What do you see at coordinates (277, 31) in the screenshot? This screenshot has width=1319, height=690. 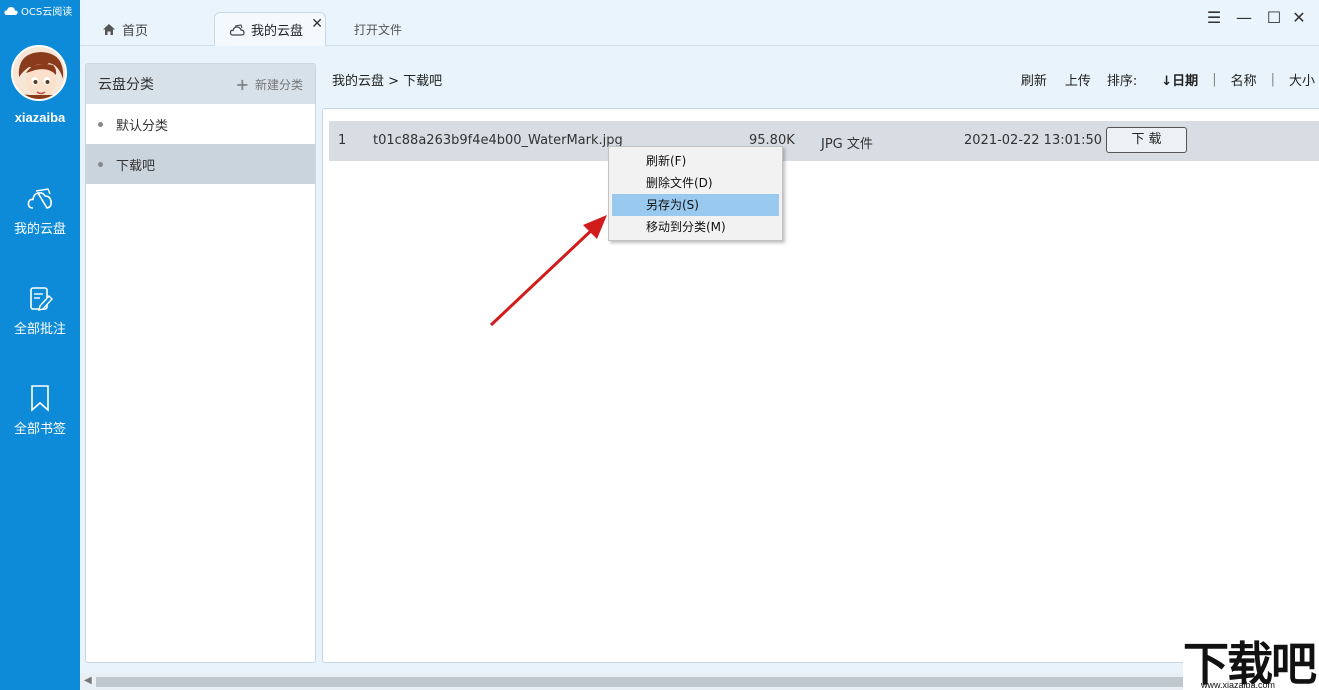 I see `tab-my-cloud-label: 我的云盘` at bounding box center [277, 31].